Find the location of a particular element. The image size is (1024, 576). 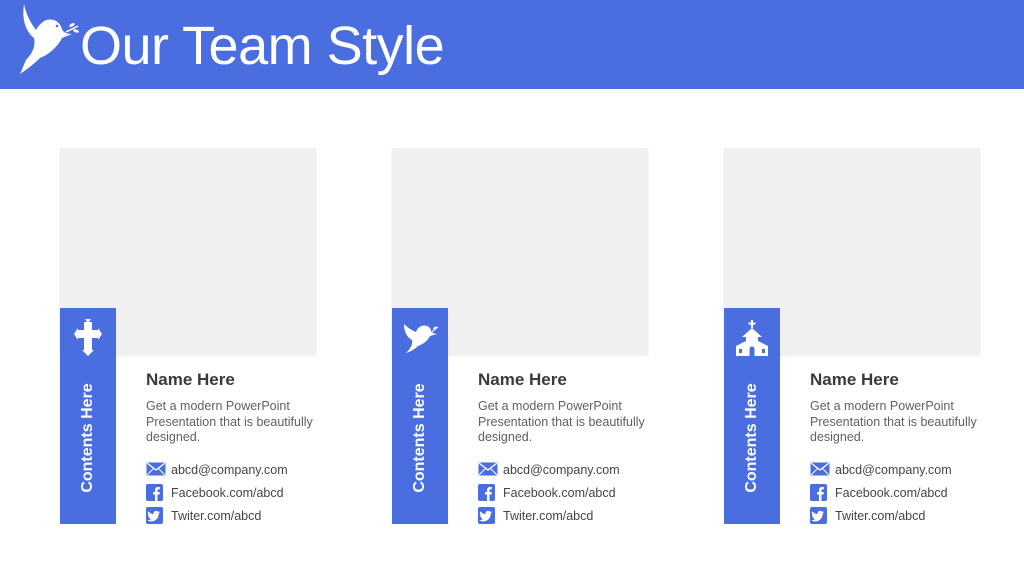

dove-icon is located at coordinates (421, 338).